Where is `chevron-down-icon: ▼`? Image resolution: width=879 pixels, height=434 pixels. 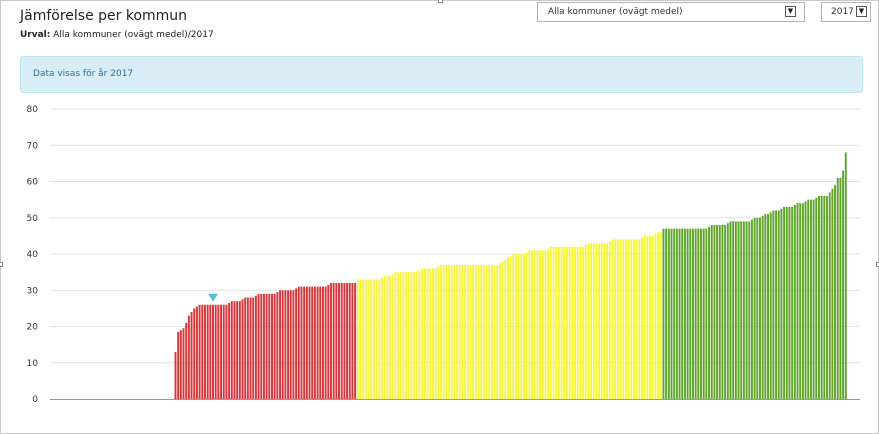
chevron-down-icon: ▼ is located at coordinates (861, 11).